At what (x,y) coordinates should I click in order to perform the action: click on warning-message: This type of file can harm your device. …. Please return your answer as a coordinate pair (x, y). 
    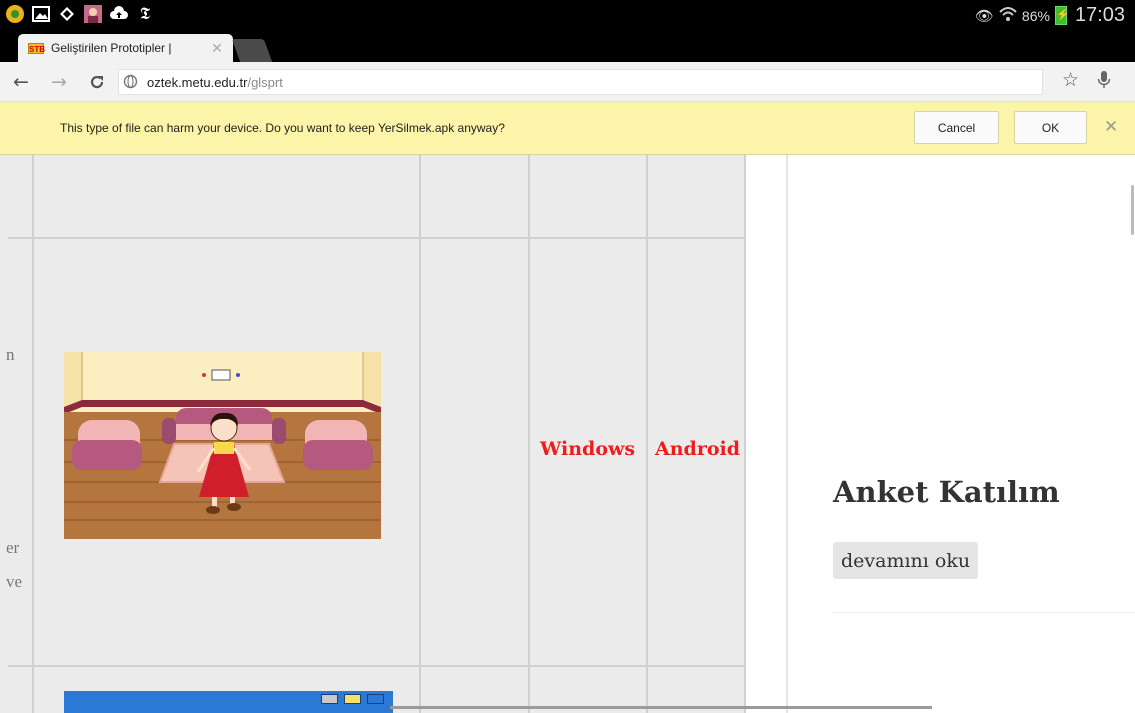
    Looking at the image, I should click on (282, 128).